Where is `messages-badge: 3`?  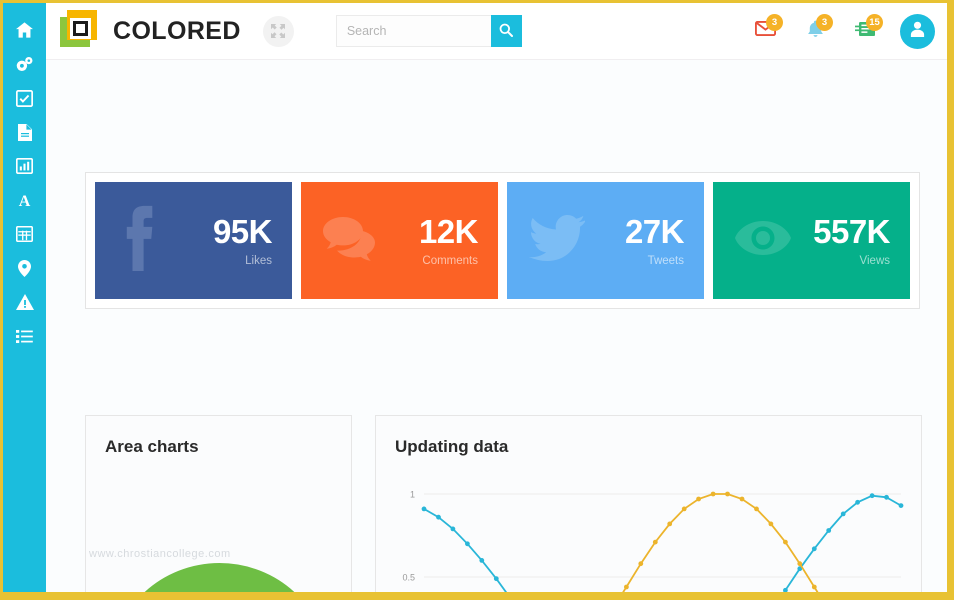 messages-badge: 3 is located at coordinates (774, 22).